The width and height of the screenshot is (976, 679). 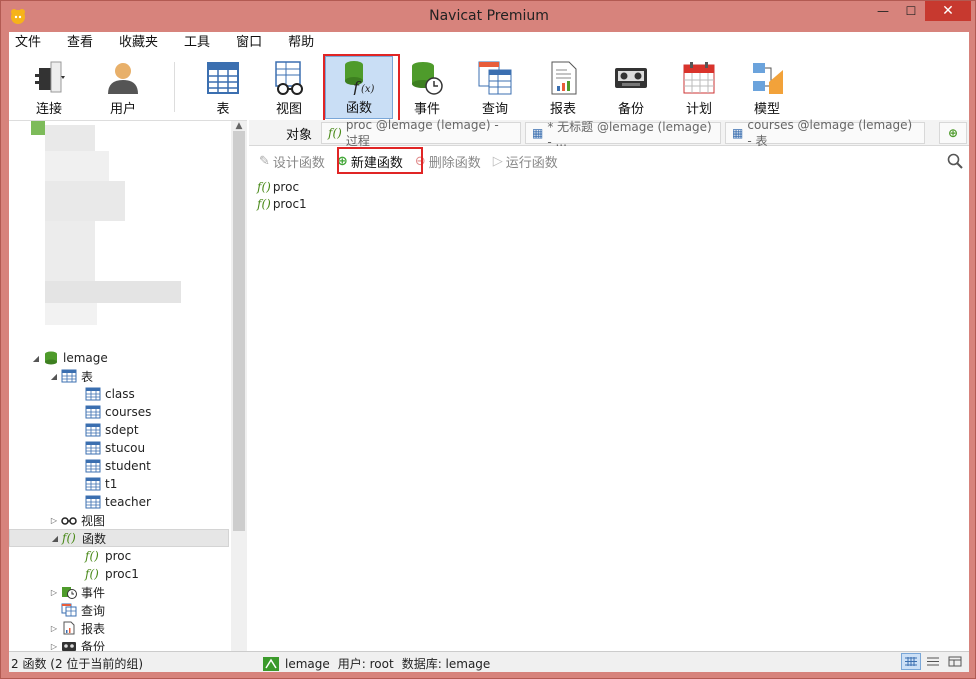 What do you see at coordinates (31, 43) in the screenshot?
I see `menu-file: 文件` at bounding box center [31, 43].